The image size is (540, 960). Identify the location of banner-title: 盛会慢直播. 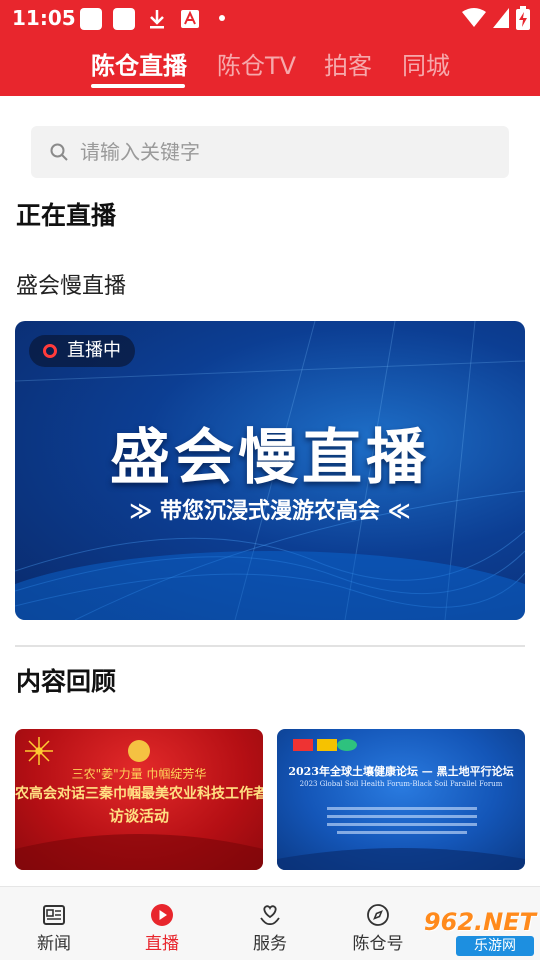
(270, 458).